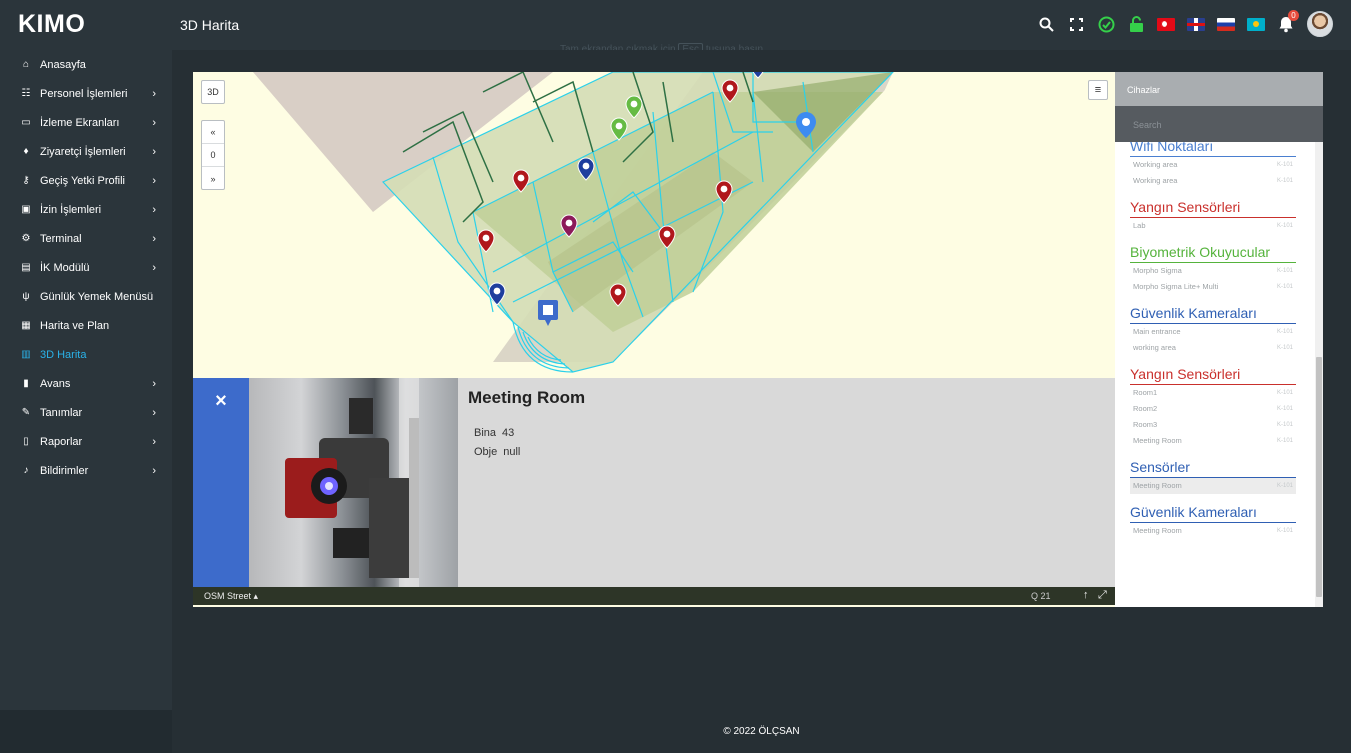  Describe the element at coordinates (1213, 271) in the screenshot. I see `device-item: Morpho Sigma K-101` at that location.